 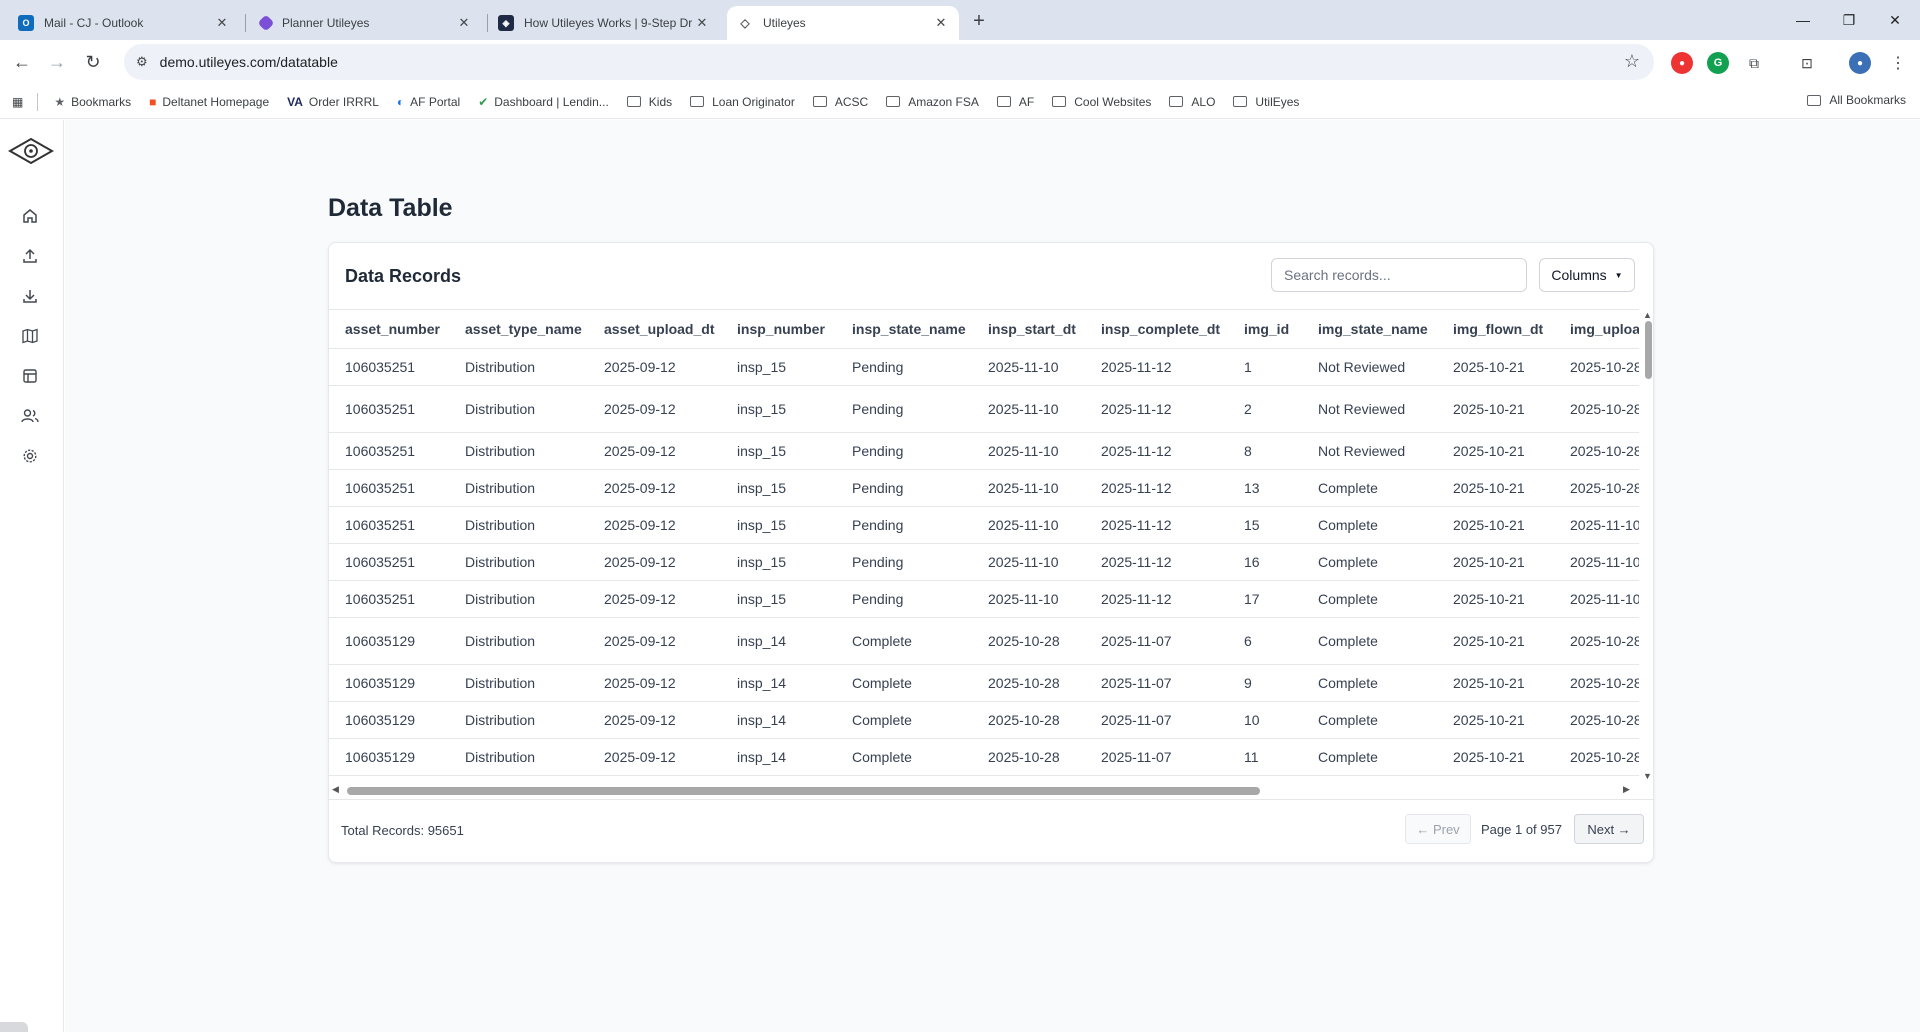 What do you see at coordinates (932, 102) in the screenshot?
I see `bookmark-folder-amazon-fsa: Amazon FSA` at bounding box center [932, 102].